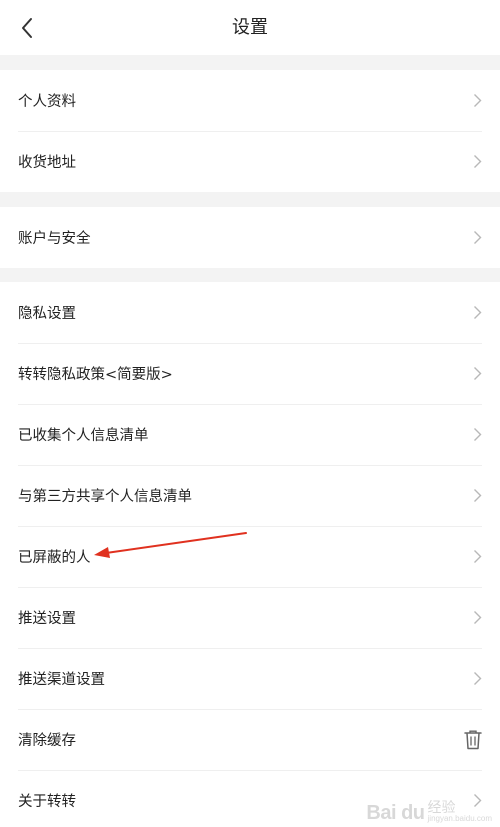 The width and height of the screenshot is (500, 827). I want to click on settings-item-shipping-address: 收货地址, so click(250, 161).